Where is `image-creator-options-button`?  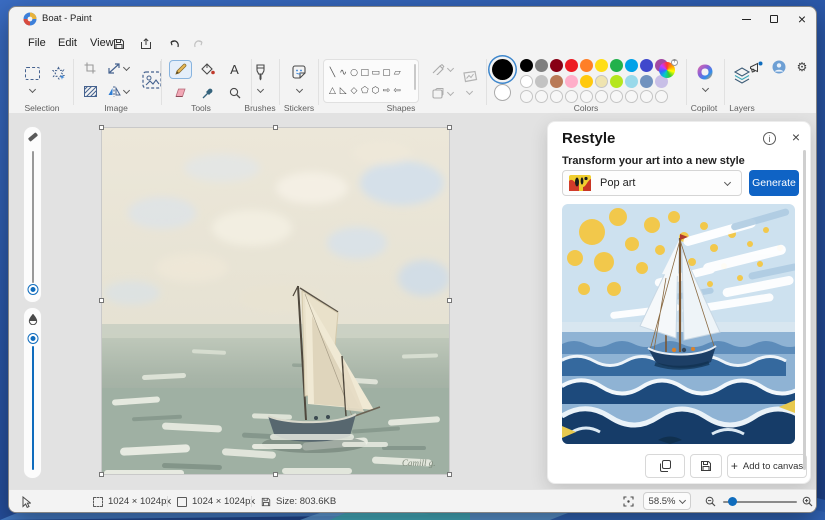 image-creator-options-button is located at coordinates (469, 92).